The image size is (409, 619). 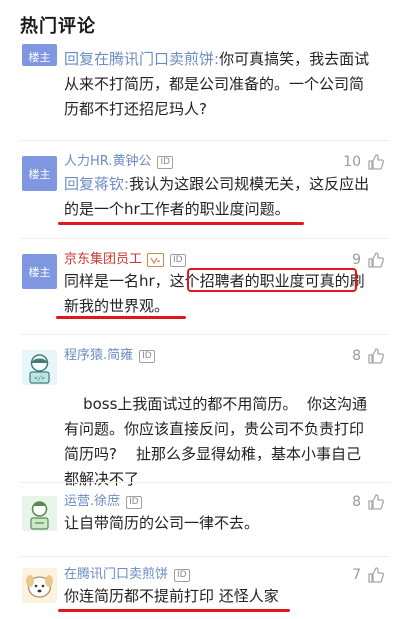 I want to click on author-row: 在腾讯门口卖煎饼 ID, so click(x=127, y=575).